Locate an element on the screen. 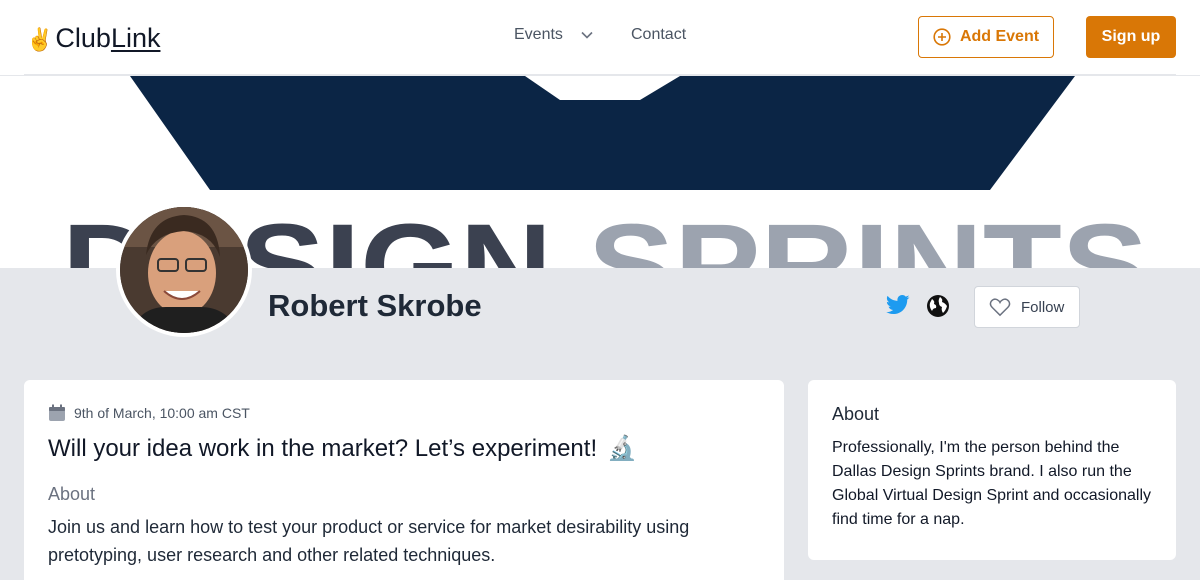 The image size is (1200, 580). microscope-icon: 🔬 is located at coordinates (622, 448).